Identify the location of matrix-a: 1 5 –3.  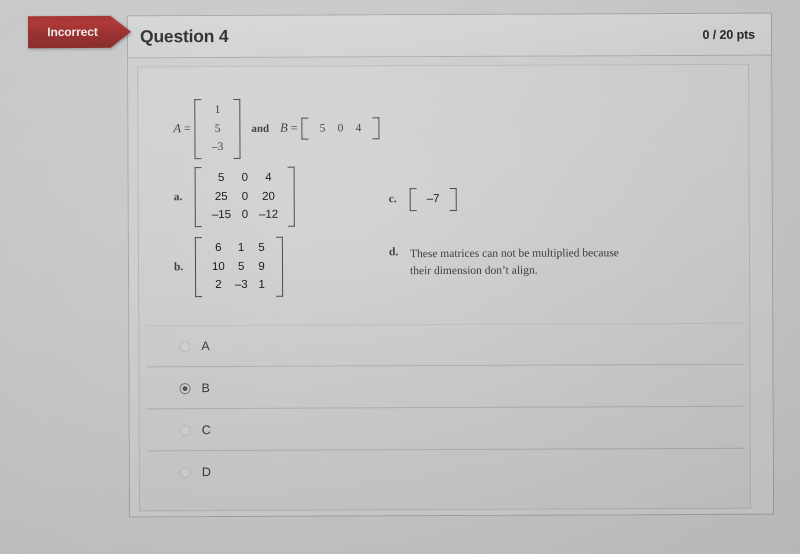
(217, 129).